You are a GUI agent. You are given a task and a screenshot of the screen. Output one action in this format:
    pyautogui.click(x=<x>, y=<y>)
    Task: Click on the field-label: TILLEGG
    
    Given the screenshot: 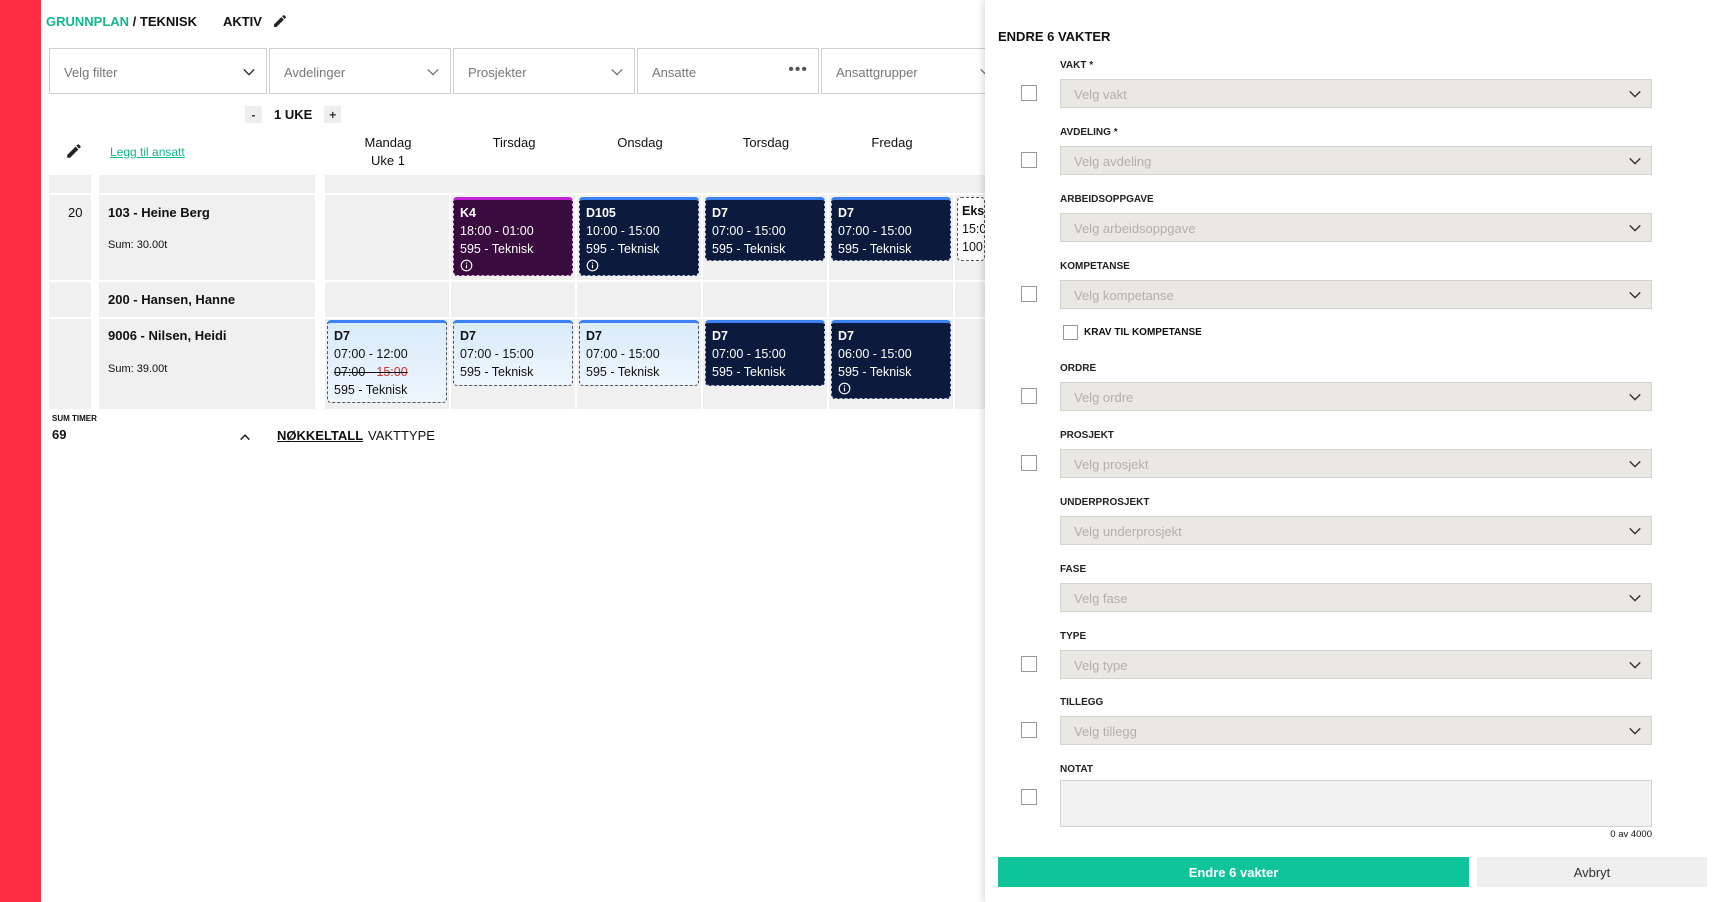 What is the action you would take?
    pyautogui.click(x=1082, y=702)
    